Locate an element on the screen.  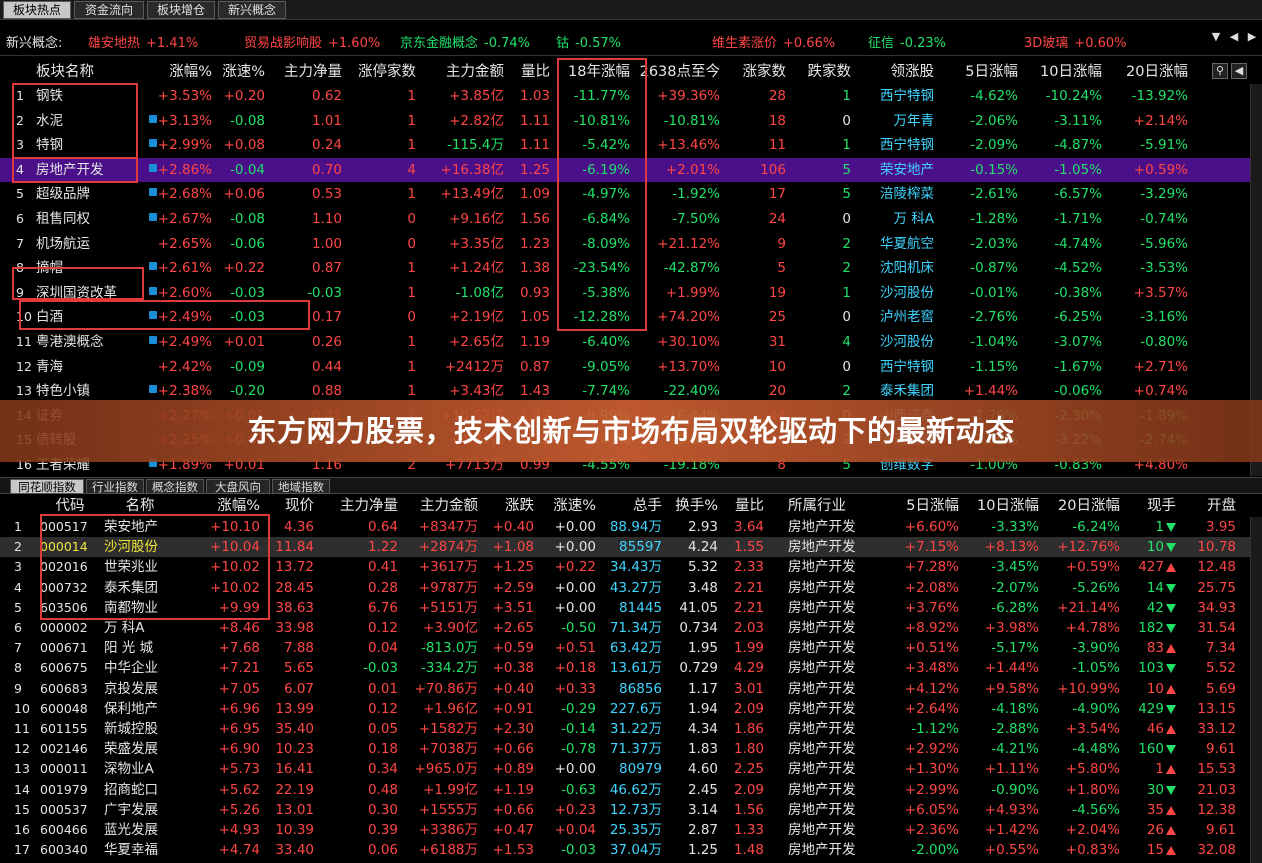
column-header: 跌家数 is located at coordinates (821, 72).